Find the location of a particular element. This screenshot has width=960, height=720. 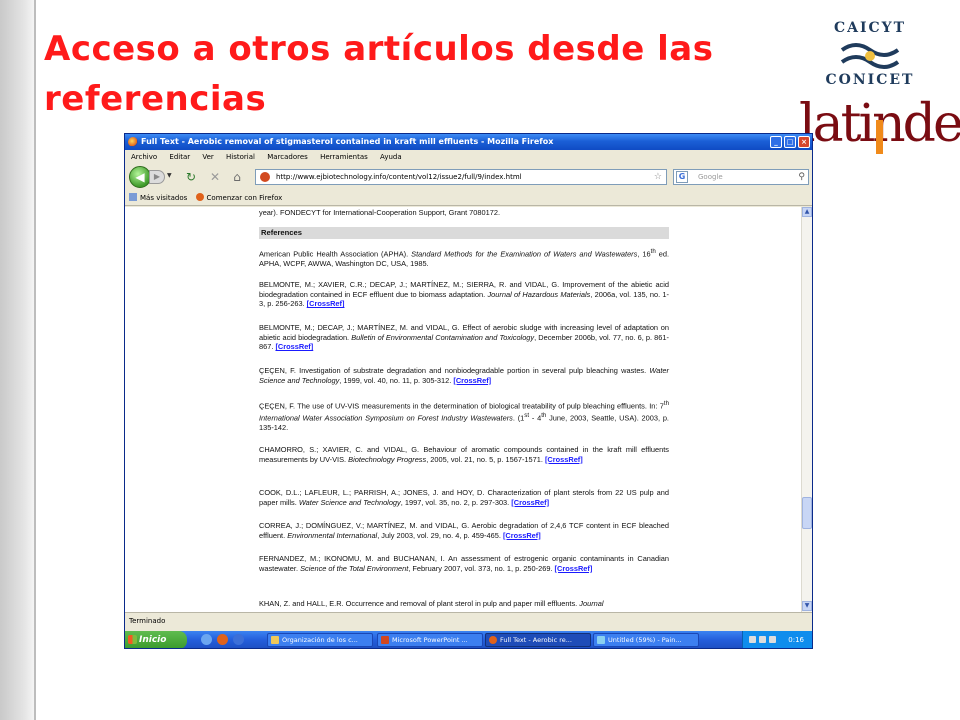

status-text: Terminado is located at coordinates (147, 621).